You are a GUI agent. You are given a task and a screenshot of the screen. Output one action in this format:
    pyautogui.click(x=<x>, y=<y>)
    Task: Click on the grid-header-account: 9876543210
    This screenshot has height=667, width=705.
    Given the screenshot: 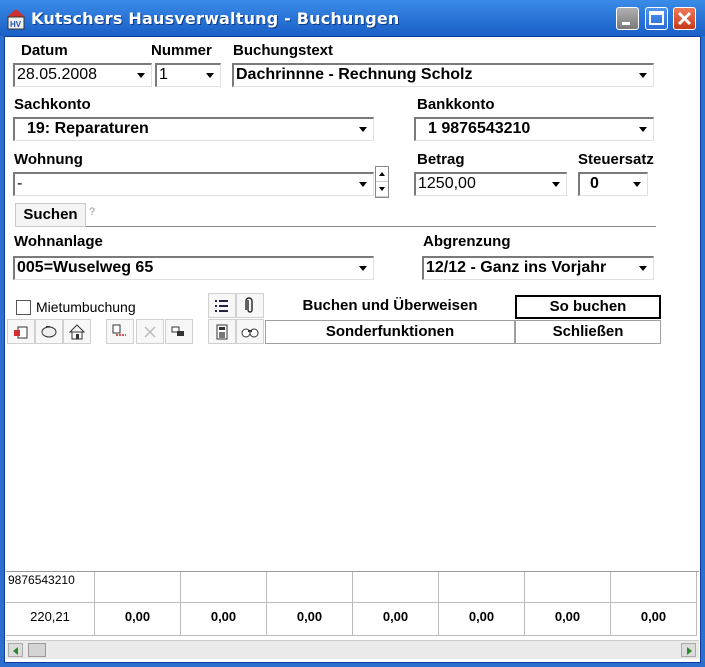 What is the action you would take?
    pyautogui.click(x=50, y=587)
    